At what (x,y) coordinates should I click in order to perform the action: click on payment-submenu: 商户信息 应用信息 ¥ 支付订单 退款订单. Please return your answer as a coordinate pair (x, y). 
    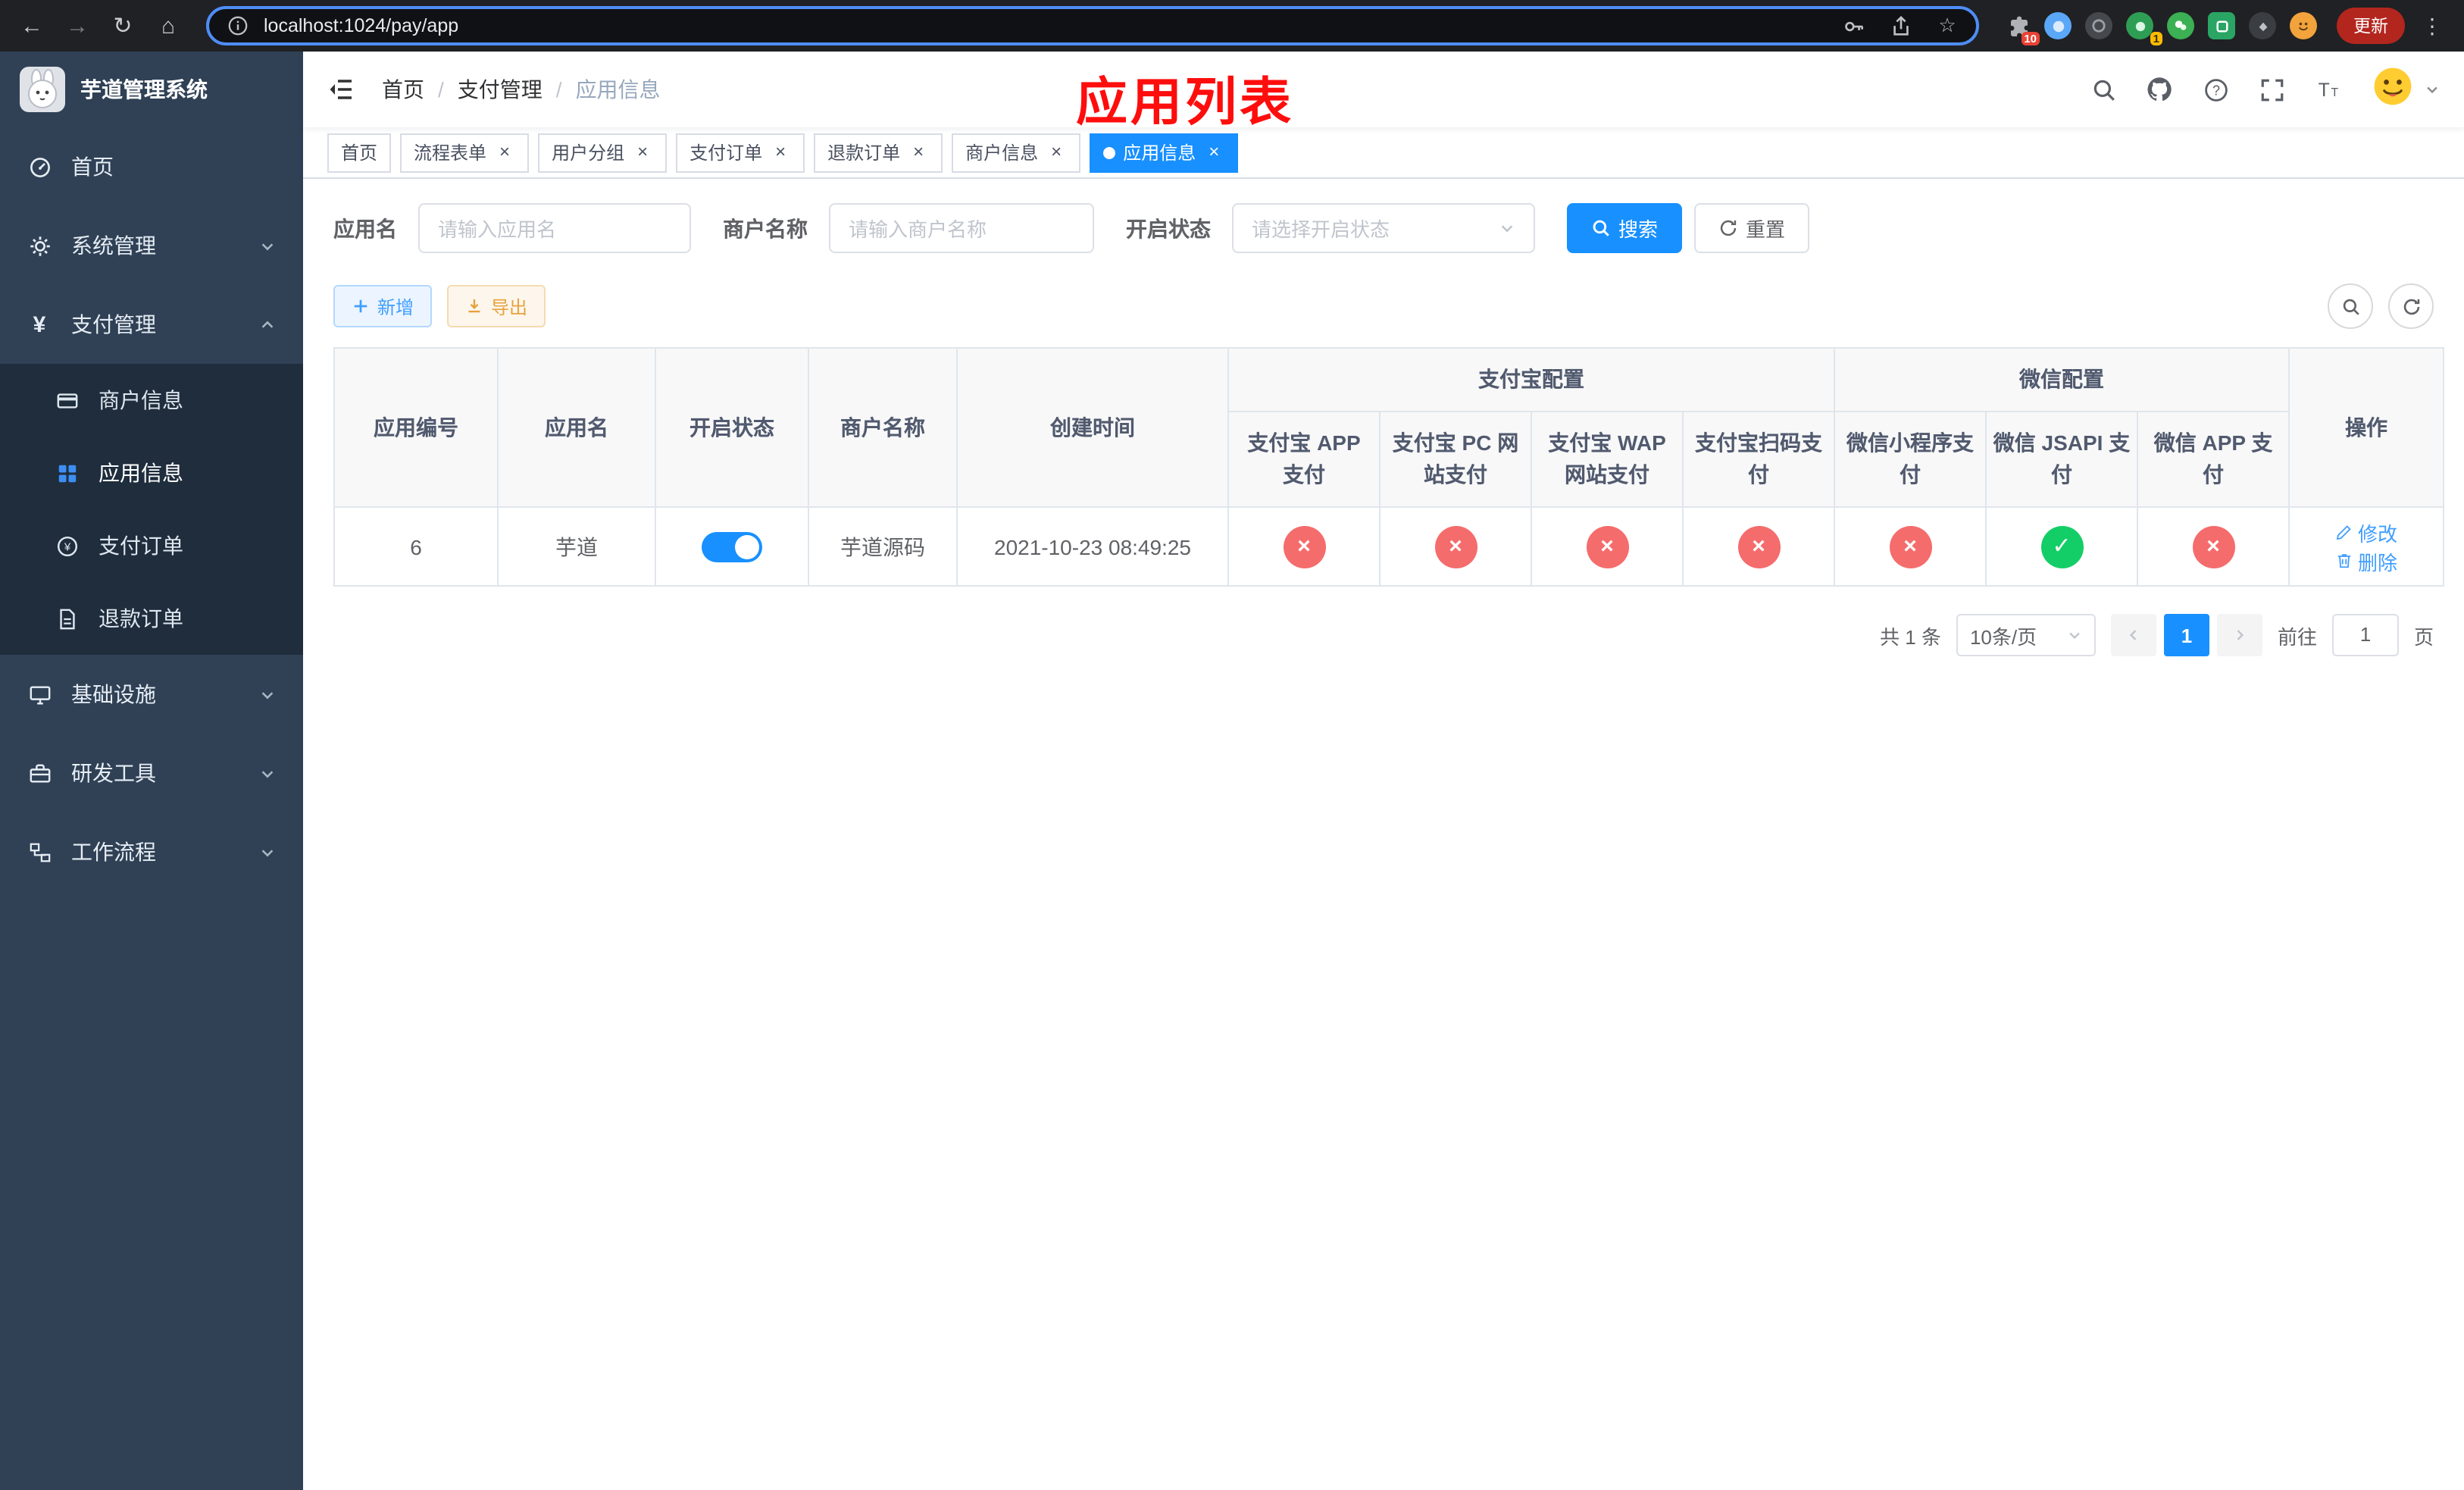
    Looking at the image, I should click on (151, 510).